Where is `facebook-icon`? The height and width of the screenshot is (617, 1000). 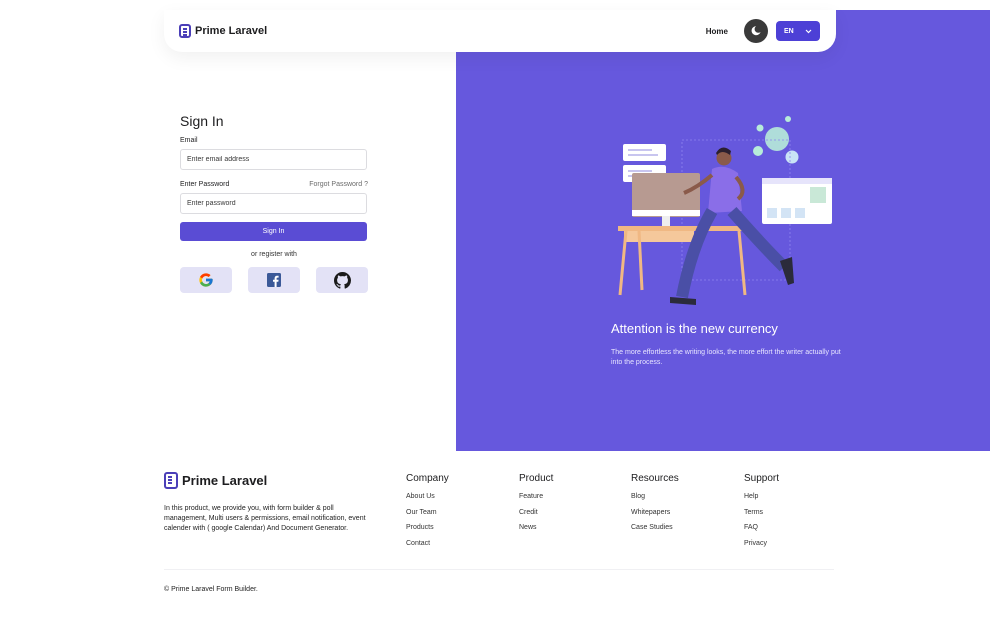
facebook-icon is located at coordinates (274, 280).